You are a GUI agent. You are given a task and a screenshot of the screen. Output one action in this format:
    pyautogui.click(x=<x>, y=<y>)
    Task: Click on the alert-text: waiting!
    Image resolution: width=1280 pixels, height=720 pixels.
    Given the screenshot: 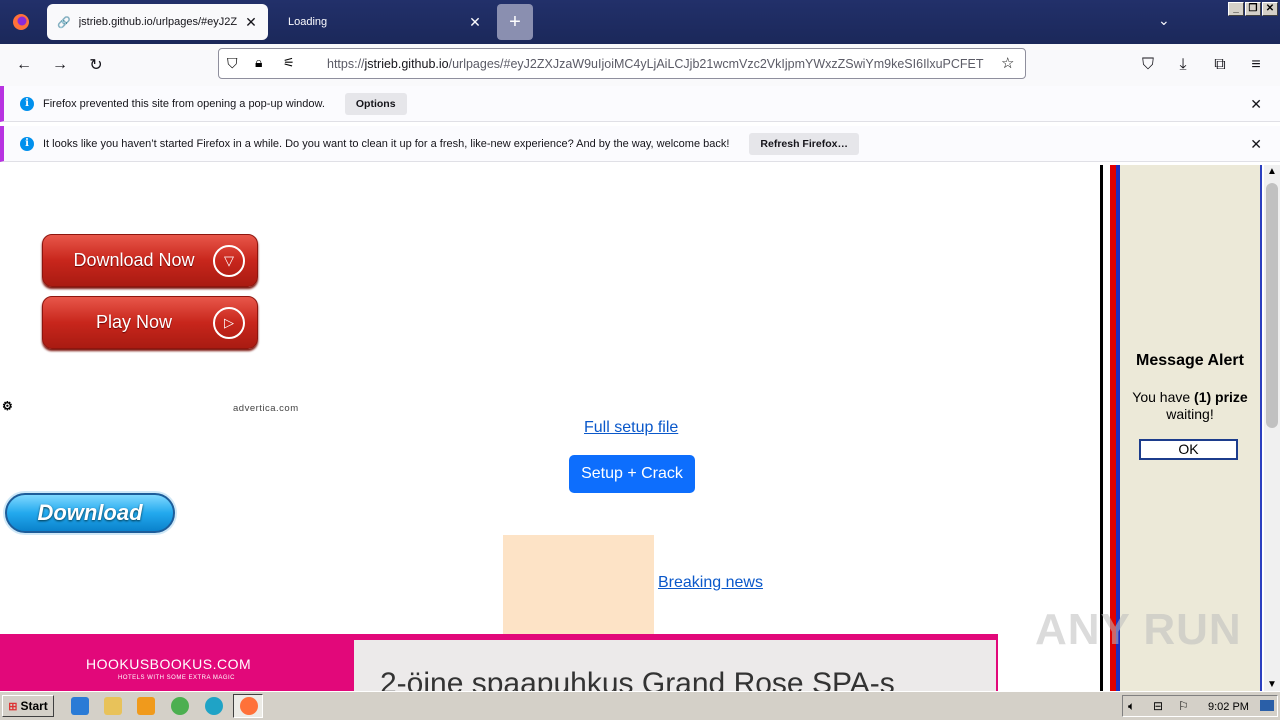 What is the action you would take?
    pyautogui.click(x=1190, y=414)
    